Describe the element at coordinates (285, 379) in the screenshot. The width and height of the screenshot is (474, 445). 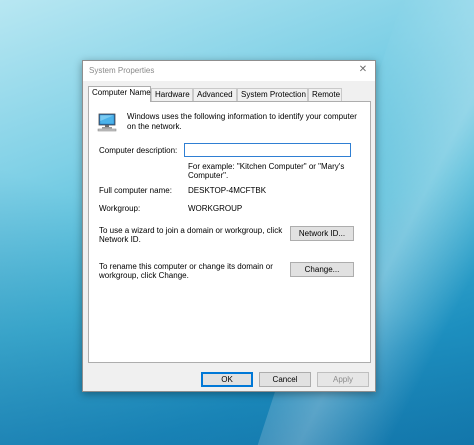
I see `cancel-button: Cancel` at that location.